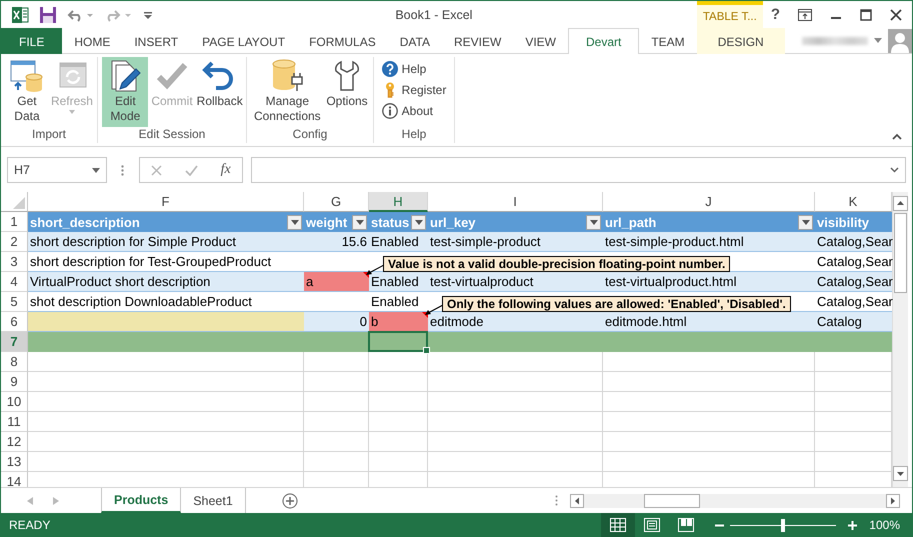  What do you see at coordinates (668, 41) in the screenshot?
I see `ribbon-tab: TEAM` at bounding box center [668, 41].